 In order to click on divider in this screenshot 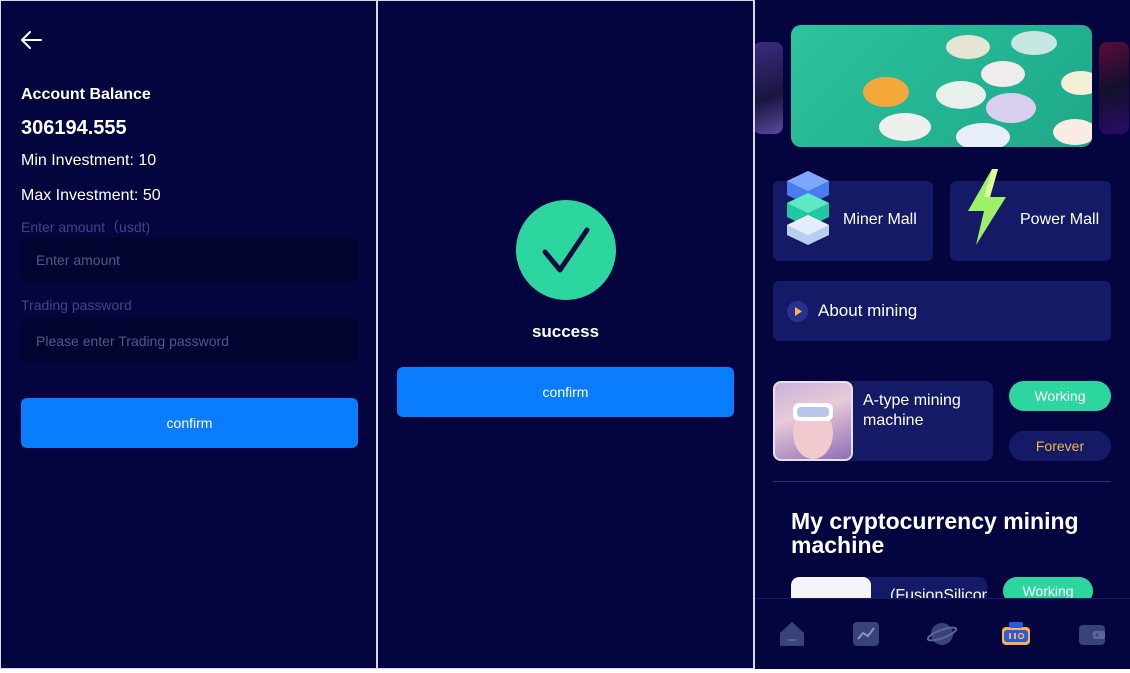, I will do `click(942, 481)`.